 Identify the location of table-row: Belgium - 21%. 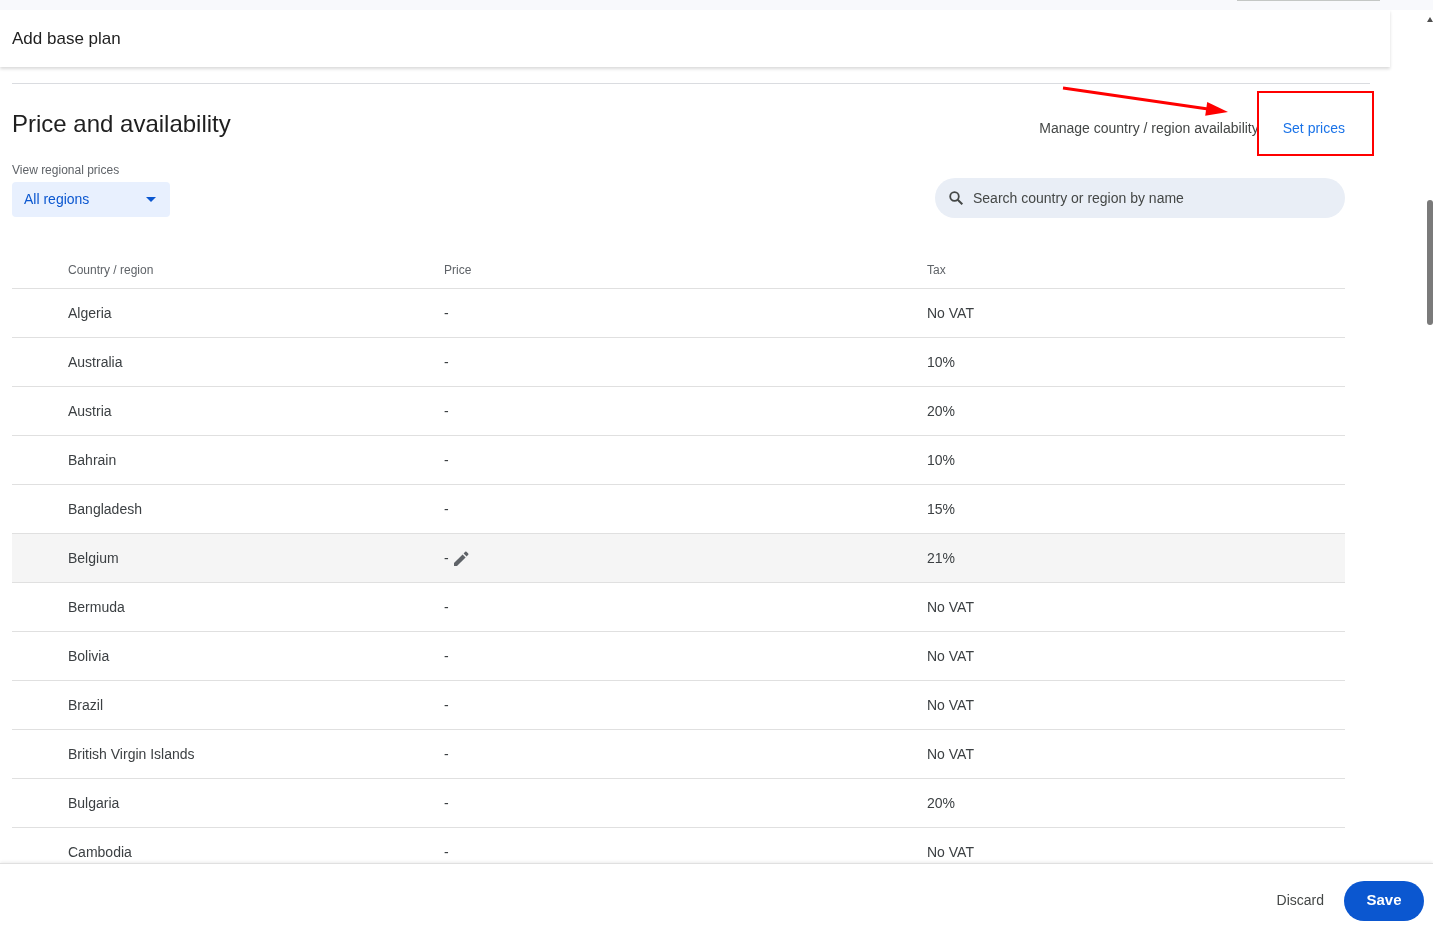
(678, 558).